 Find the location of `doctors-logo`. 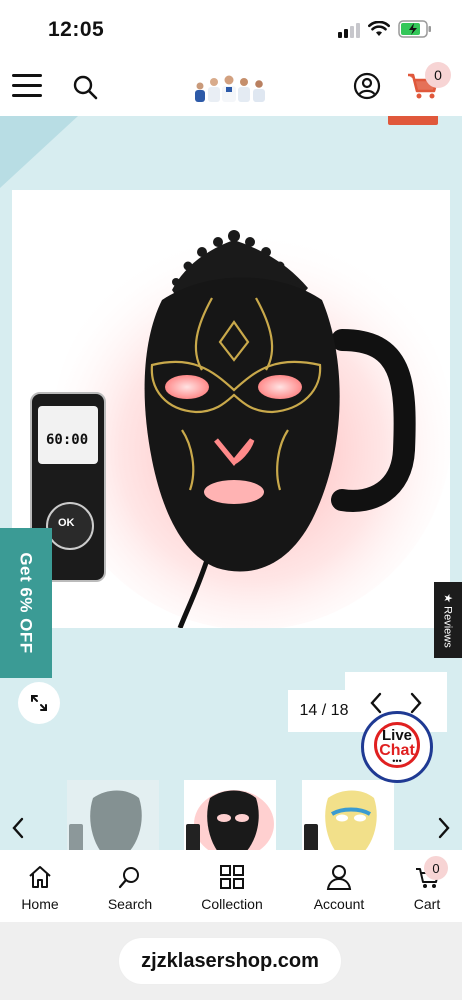

doctors-logo is located at coordinates (231, 87).